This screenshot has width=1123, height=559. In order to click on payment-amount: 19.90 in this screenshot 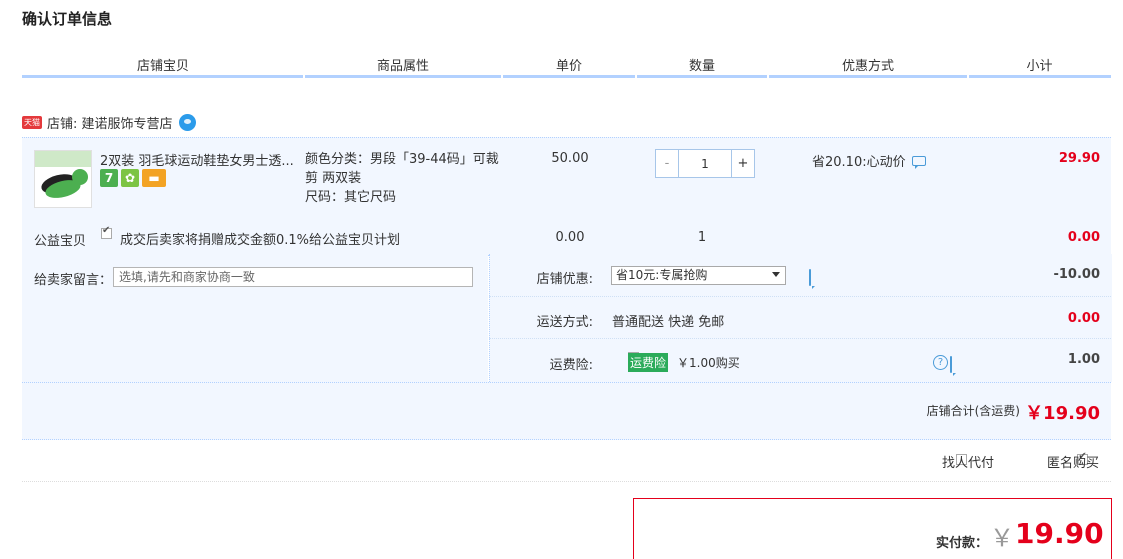, I will do `click(1059, 533)`.